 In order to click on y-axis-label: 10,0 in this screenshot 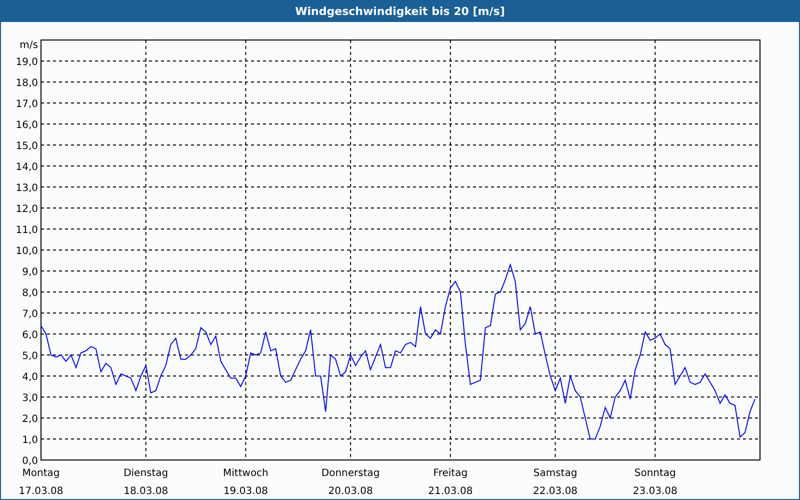, I will do `click(27, 251)`.